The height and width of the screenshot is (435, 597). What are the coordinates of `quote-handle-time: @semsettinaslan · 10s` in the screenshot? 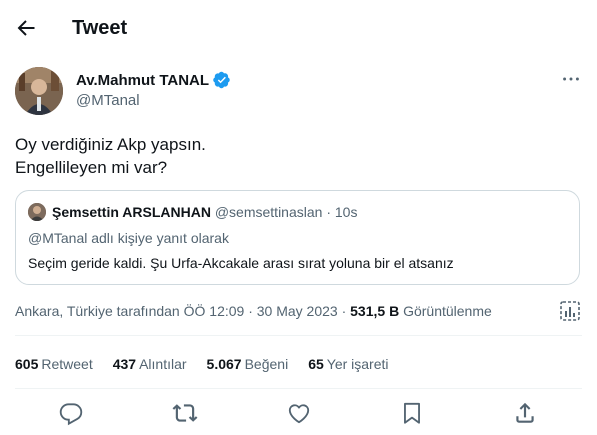 It's located at (286, 212).